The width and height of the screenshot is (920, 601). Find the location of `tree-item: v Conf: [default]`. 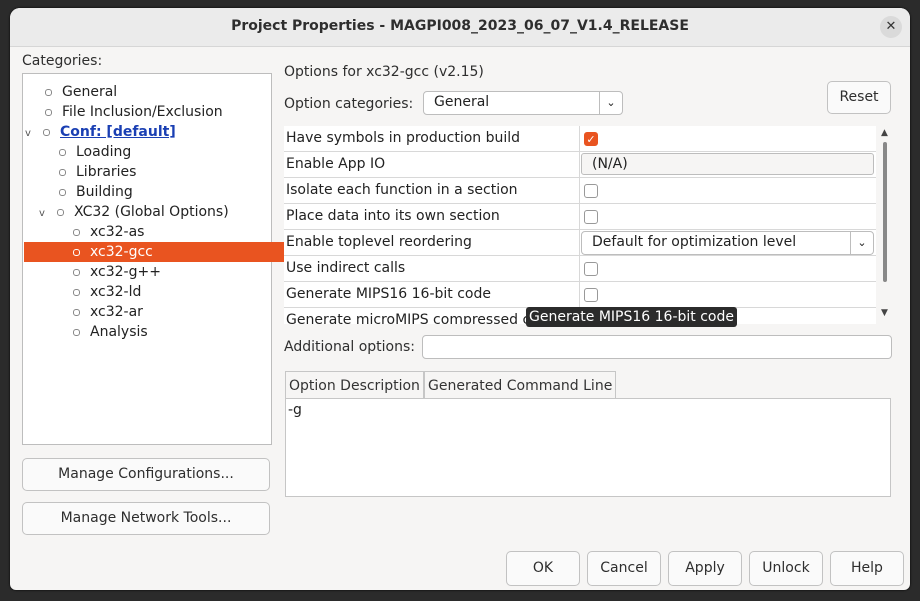

tree-item: v Conf: [default] is located at coordinates (100, 132).